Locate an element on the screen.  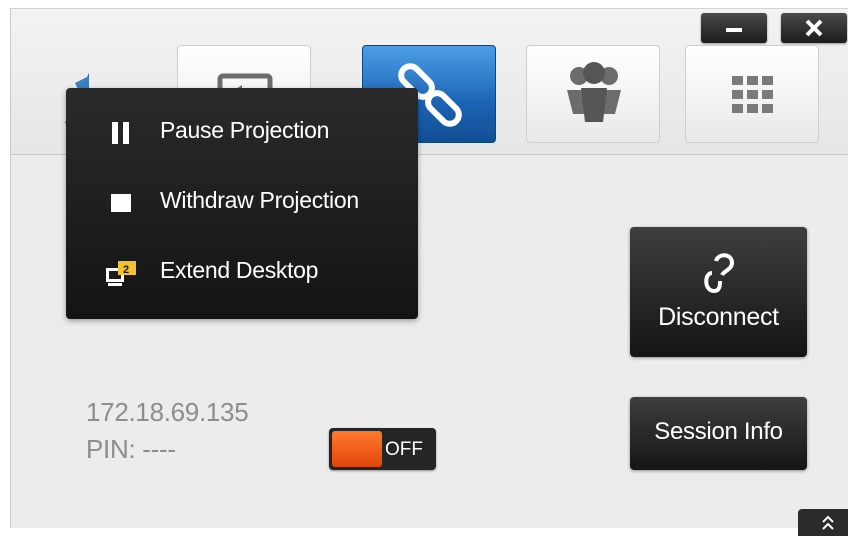
pause-icon is located at coordinates (120, 133).